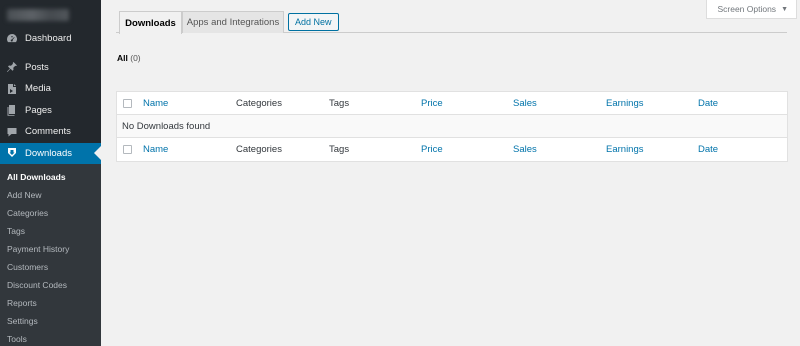 This screenshot has height=346, width=800. I want to click on add-new-button: Add New, so click(313, 22).